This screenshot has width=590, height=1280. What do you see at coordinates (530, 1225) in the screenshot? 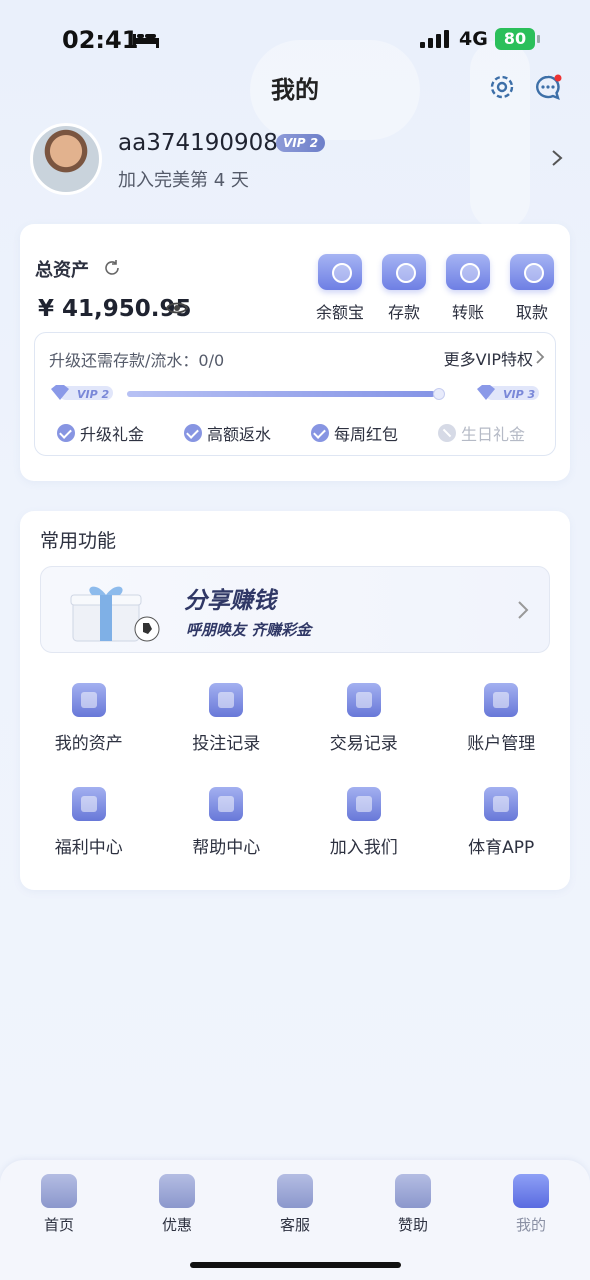
I see `tab-label: 我的` at bounding box center [530, 1225].